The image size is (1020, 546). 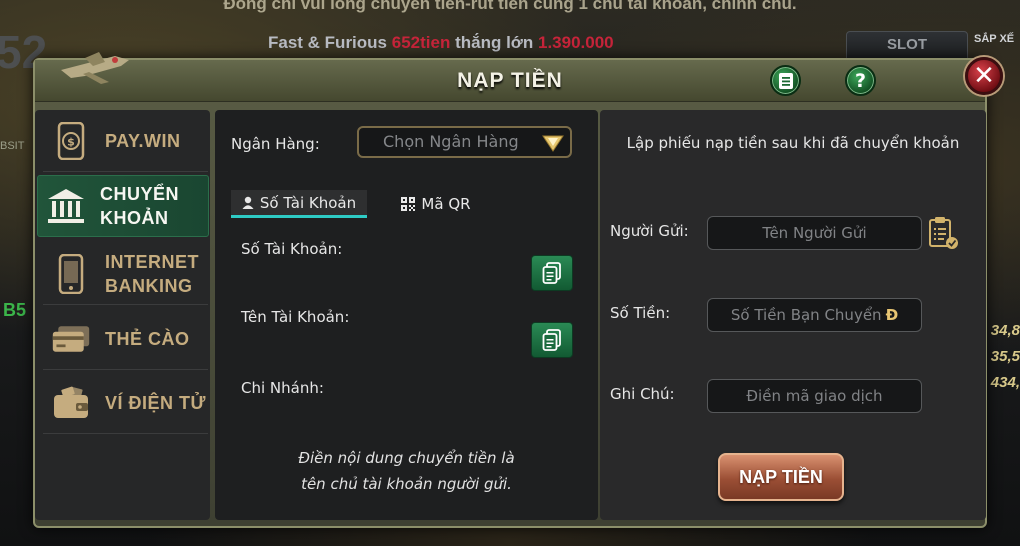 I want to click on branch-label: Chi Nhánh:, so click(x=282, y=388).